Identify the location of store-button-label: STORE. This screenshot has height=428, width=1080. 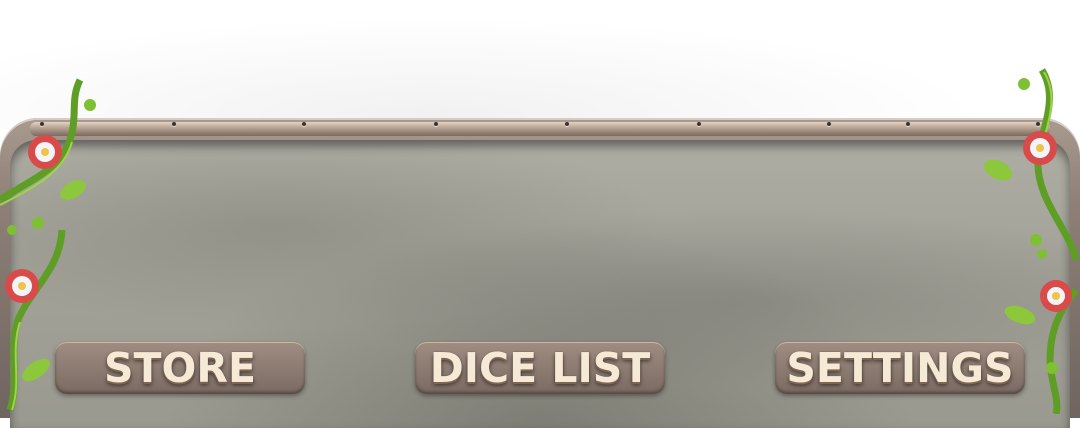
(180, 368).